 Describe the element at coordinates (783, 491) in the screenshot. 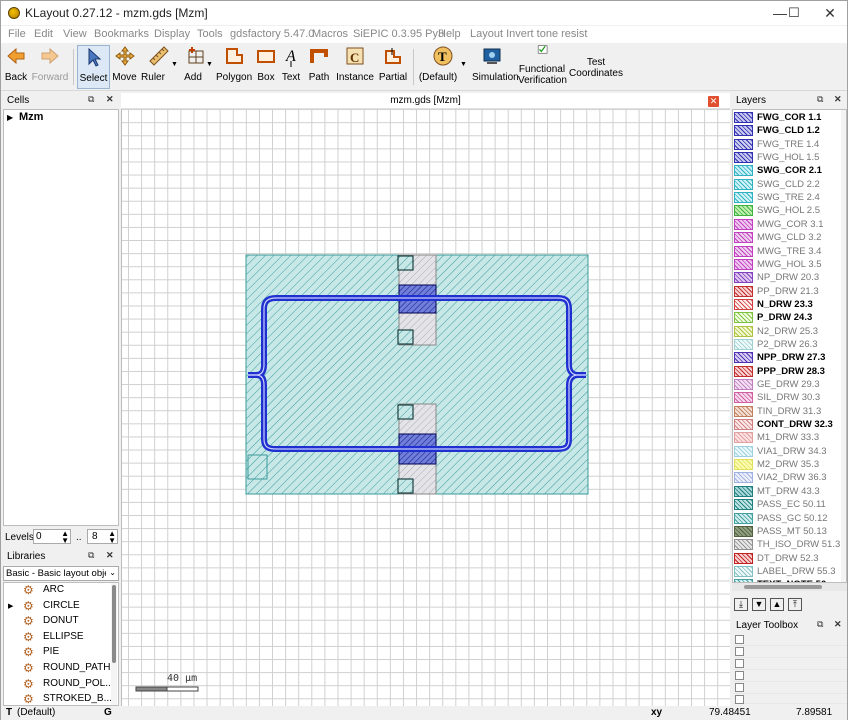

I see `layer-row: MT_DRW 43.3` at that location.